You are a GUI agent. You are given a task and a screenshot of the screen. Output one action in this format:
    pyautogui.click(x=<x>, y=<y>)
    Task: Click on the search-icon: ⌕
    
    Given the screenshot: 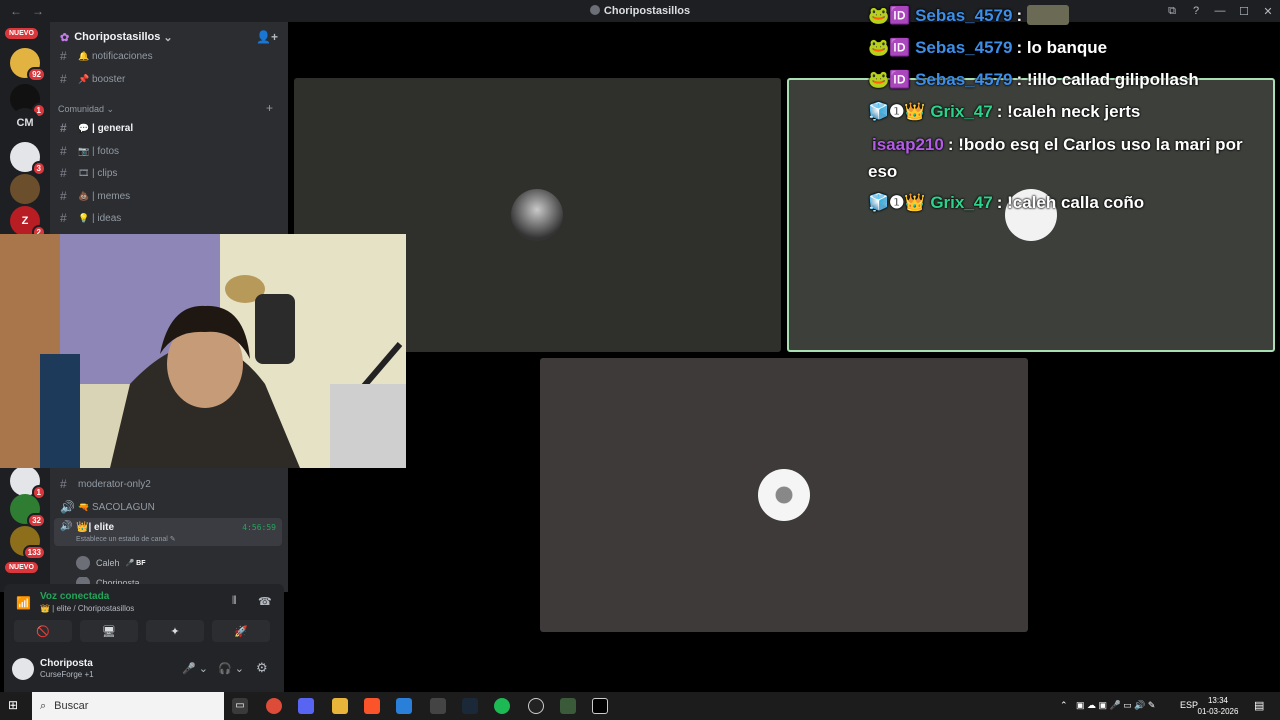 What is the action you would take?
    pyautogui.click(x=43, y=705)
    